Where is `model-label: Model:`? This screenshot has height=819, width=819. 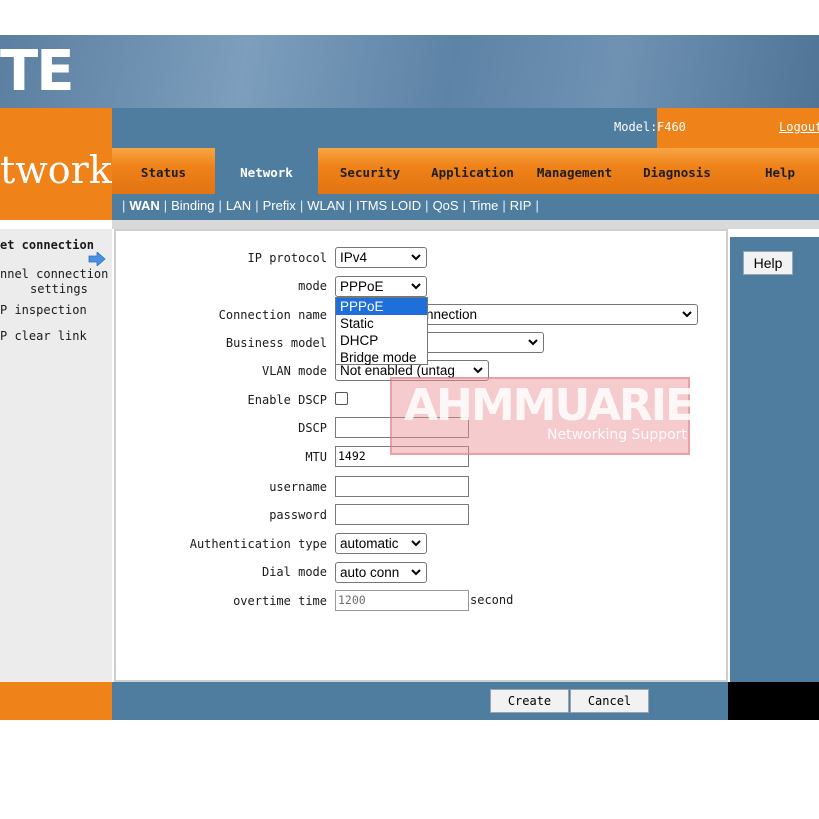 model-label: Model: is located at coordinates (636, 127).